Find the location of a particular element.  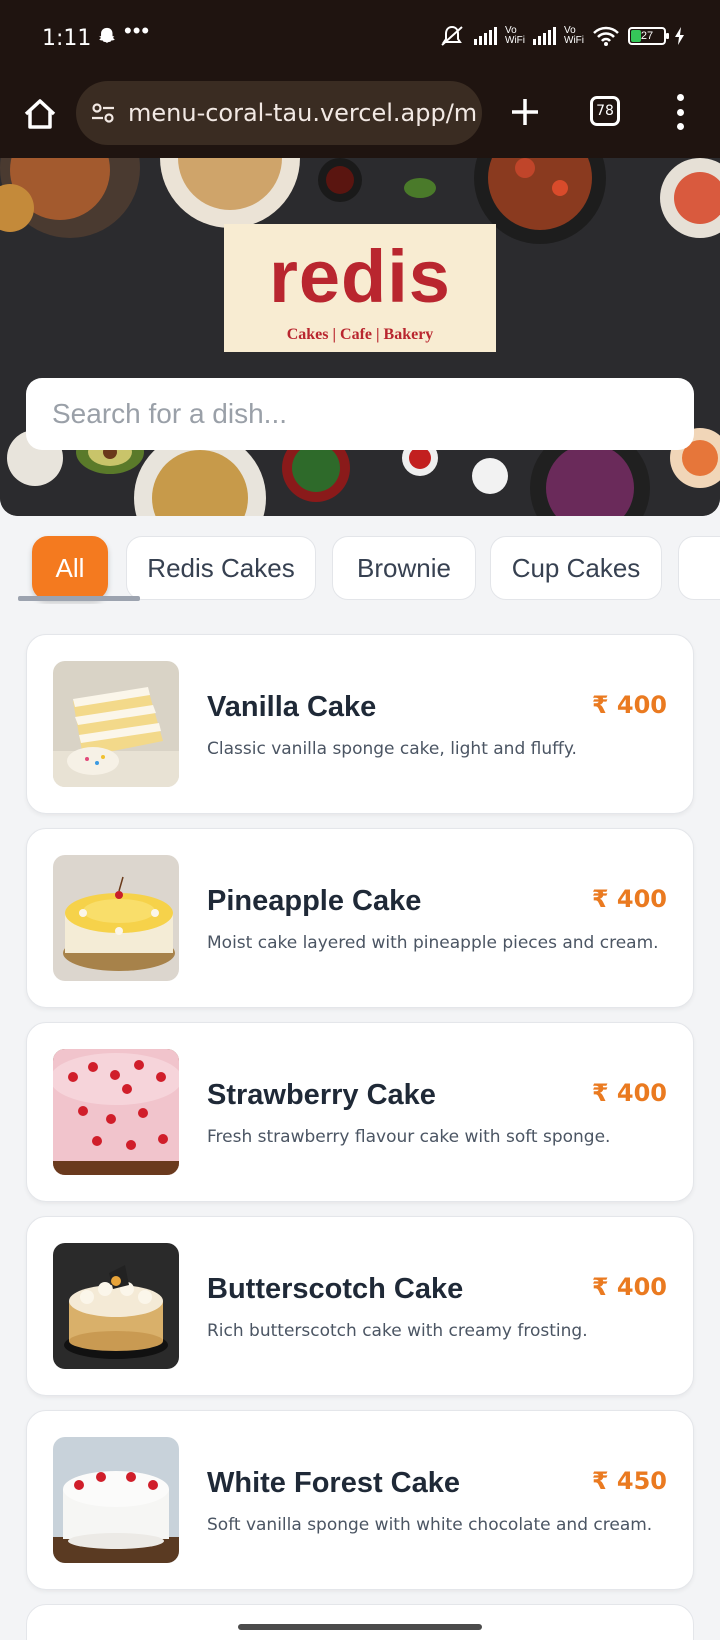

more-notifications-icon: ••• is located at coordinates (137, 30).